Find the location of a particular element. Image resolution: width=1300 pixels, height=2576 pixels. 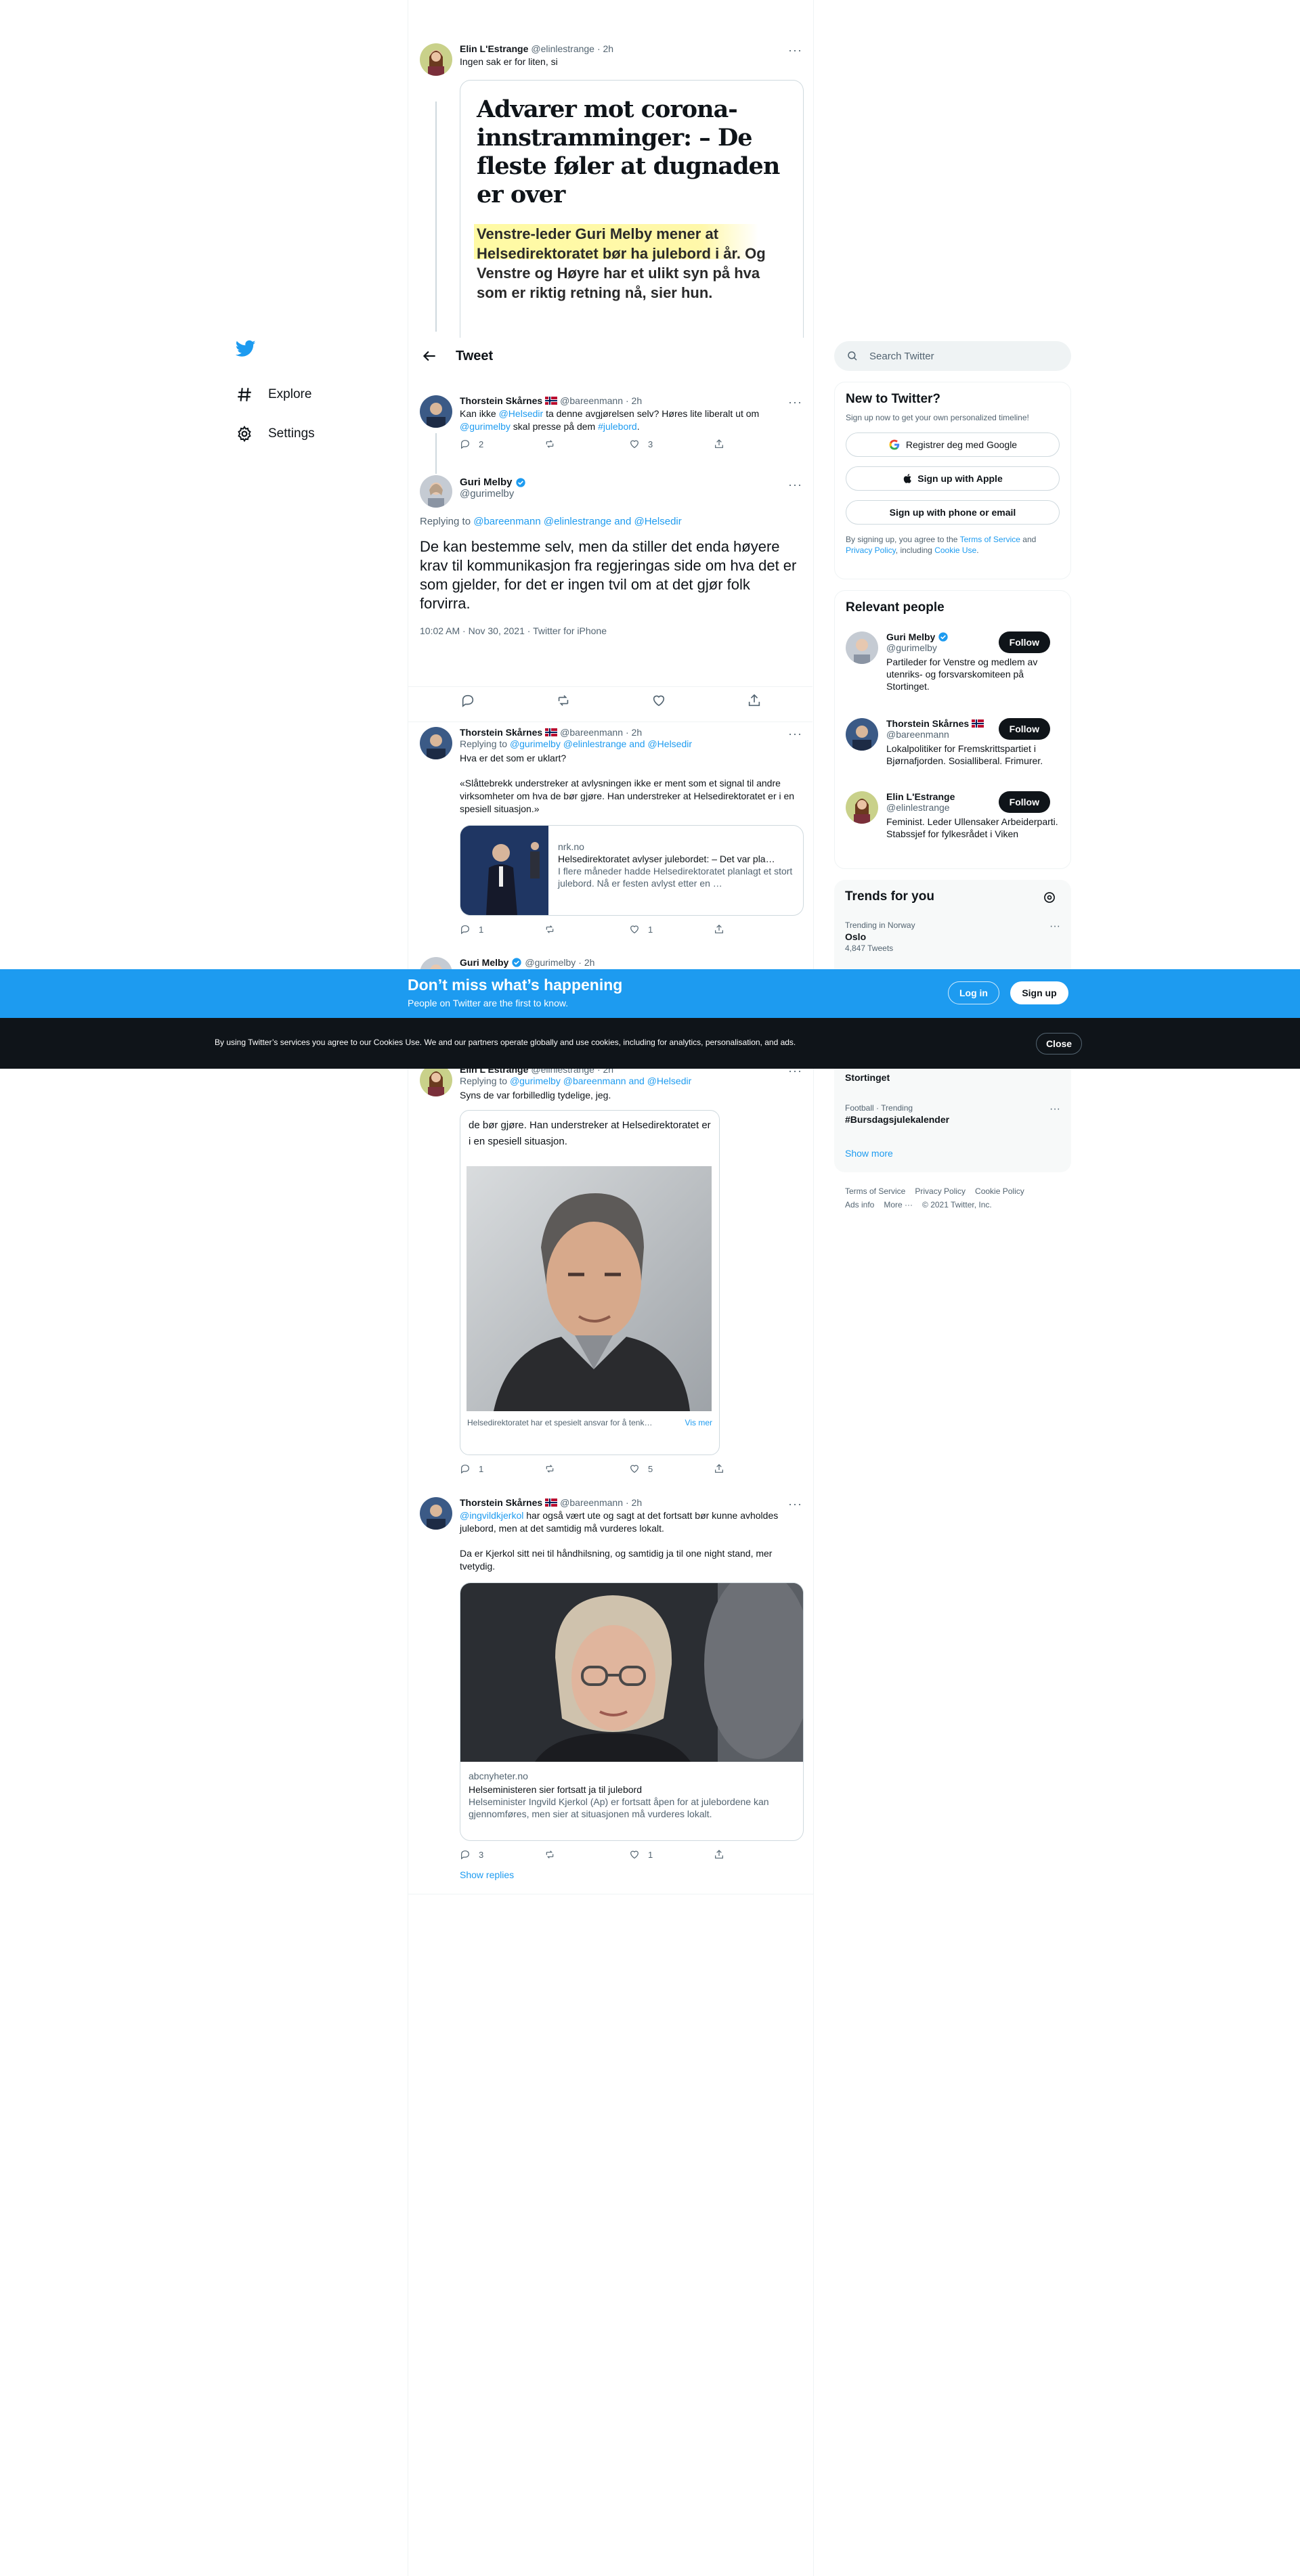

vis-mer-link: Vis mer is located at coordinates (699, 1422).